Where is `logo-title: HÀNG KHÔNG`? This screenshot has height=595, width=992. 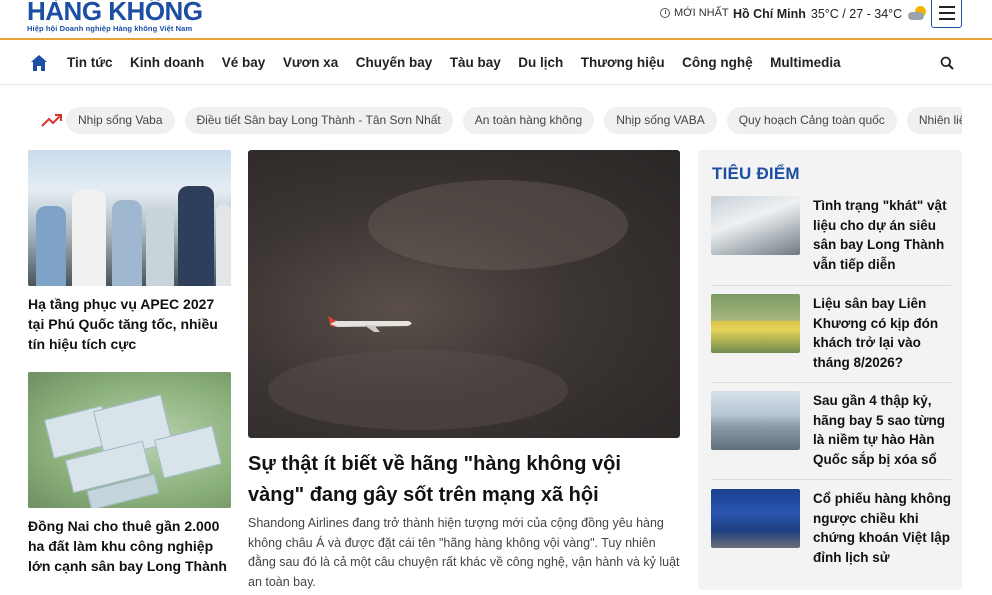
logo-title: HÀNG KHÔNG is located at coordinates (115, 13).